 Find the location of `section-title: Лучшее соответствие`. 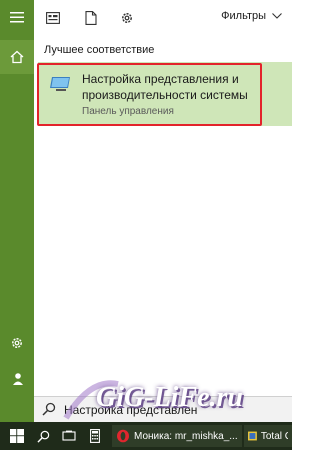

section-title: Лучшее соответствие is located at coordinates (99, 50).